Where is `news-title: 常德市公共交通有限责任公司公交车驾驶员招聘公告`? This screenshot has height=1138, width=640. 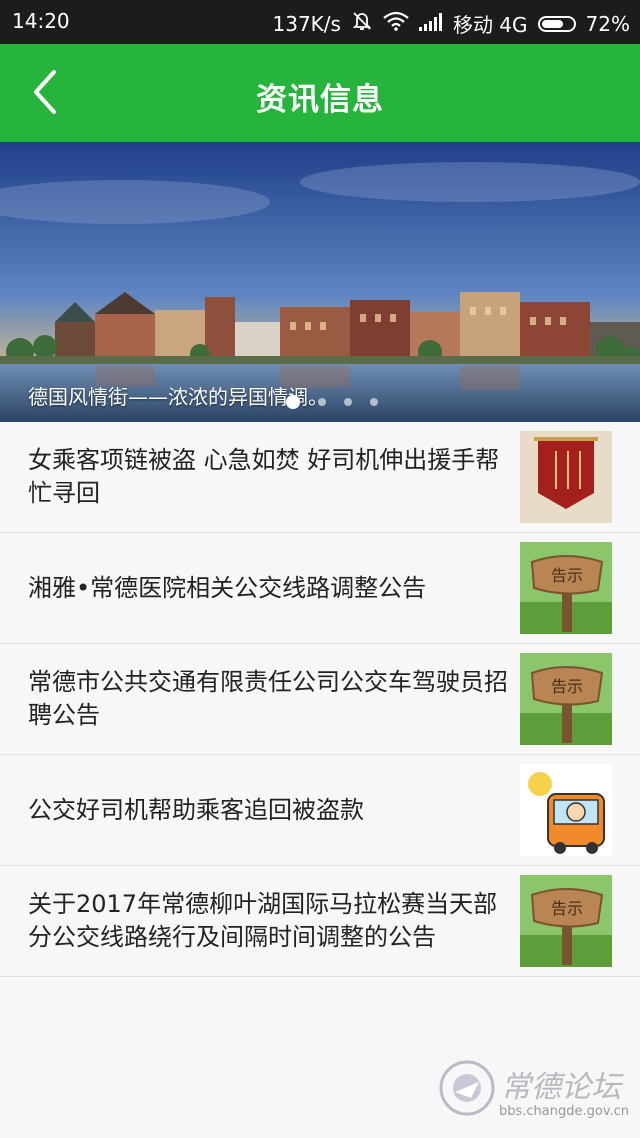
news-title: 常德市公共交通有限责任公司公交车驾驶员招聘公告 is located at coordinates (268, 698).